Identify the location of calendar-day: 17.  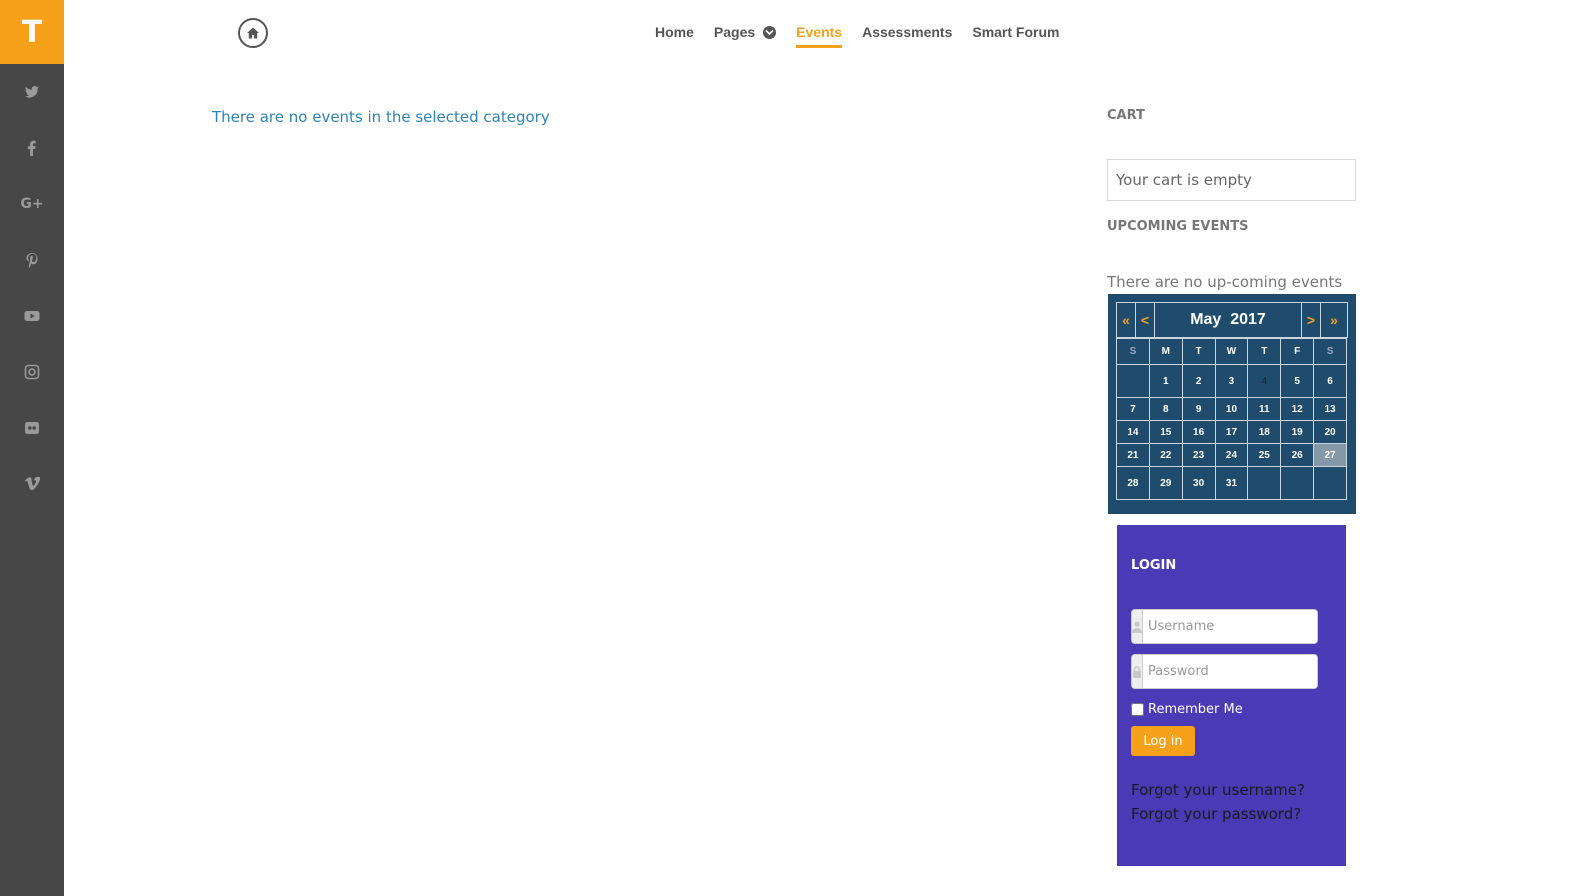
(1231, 432).